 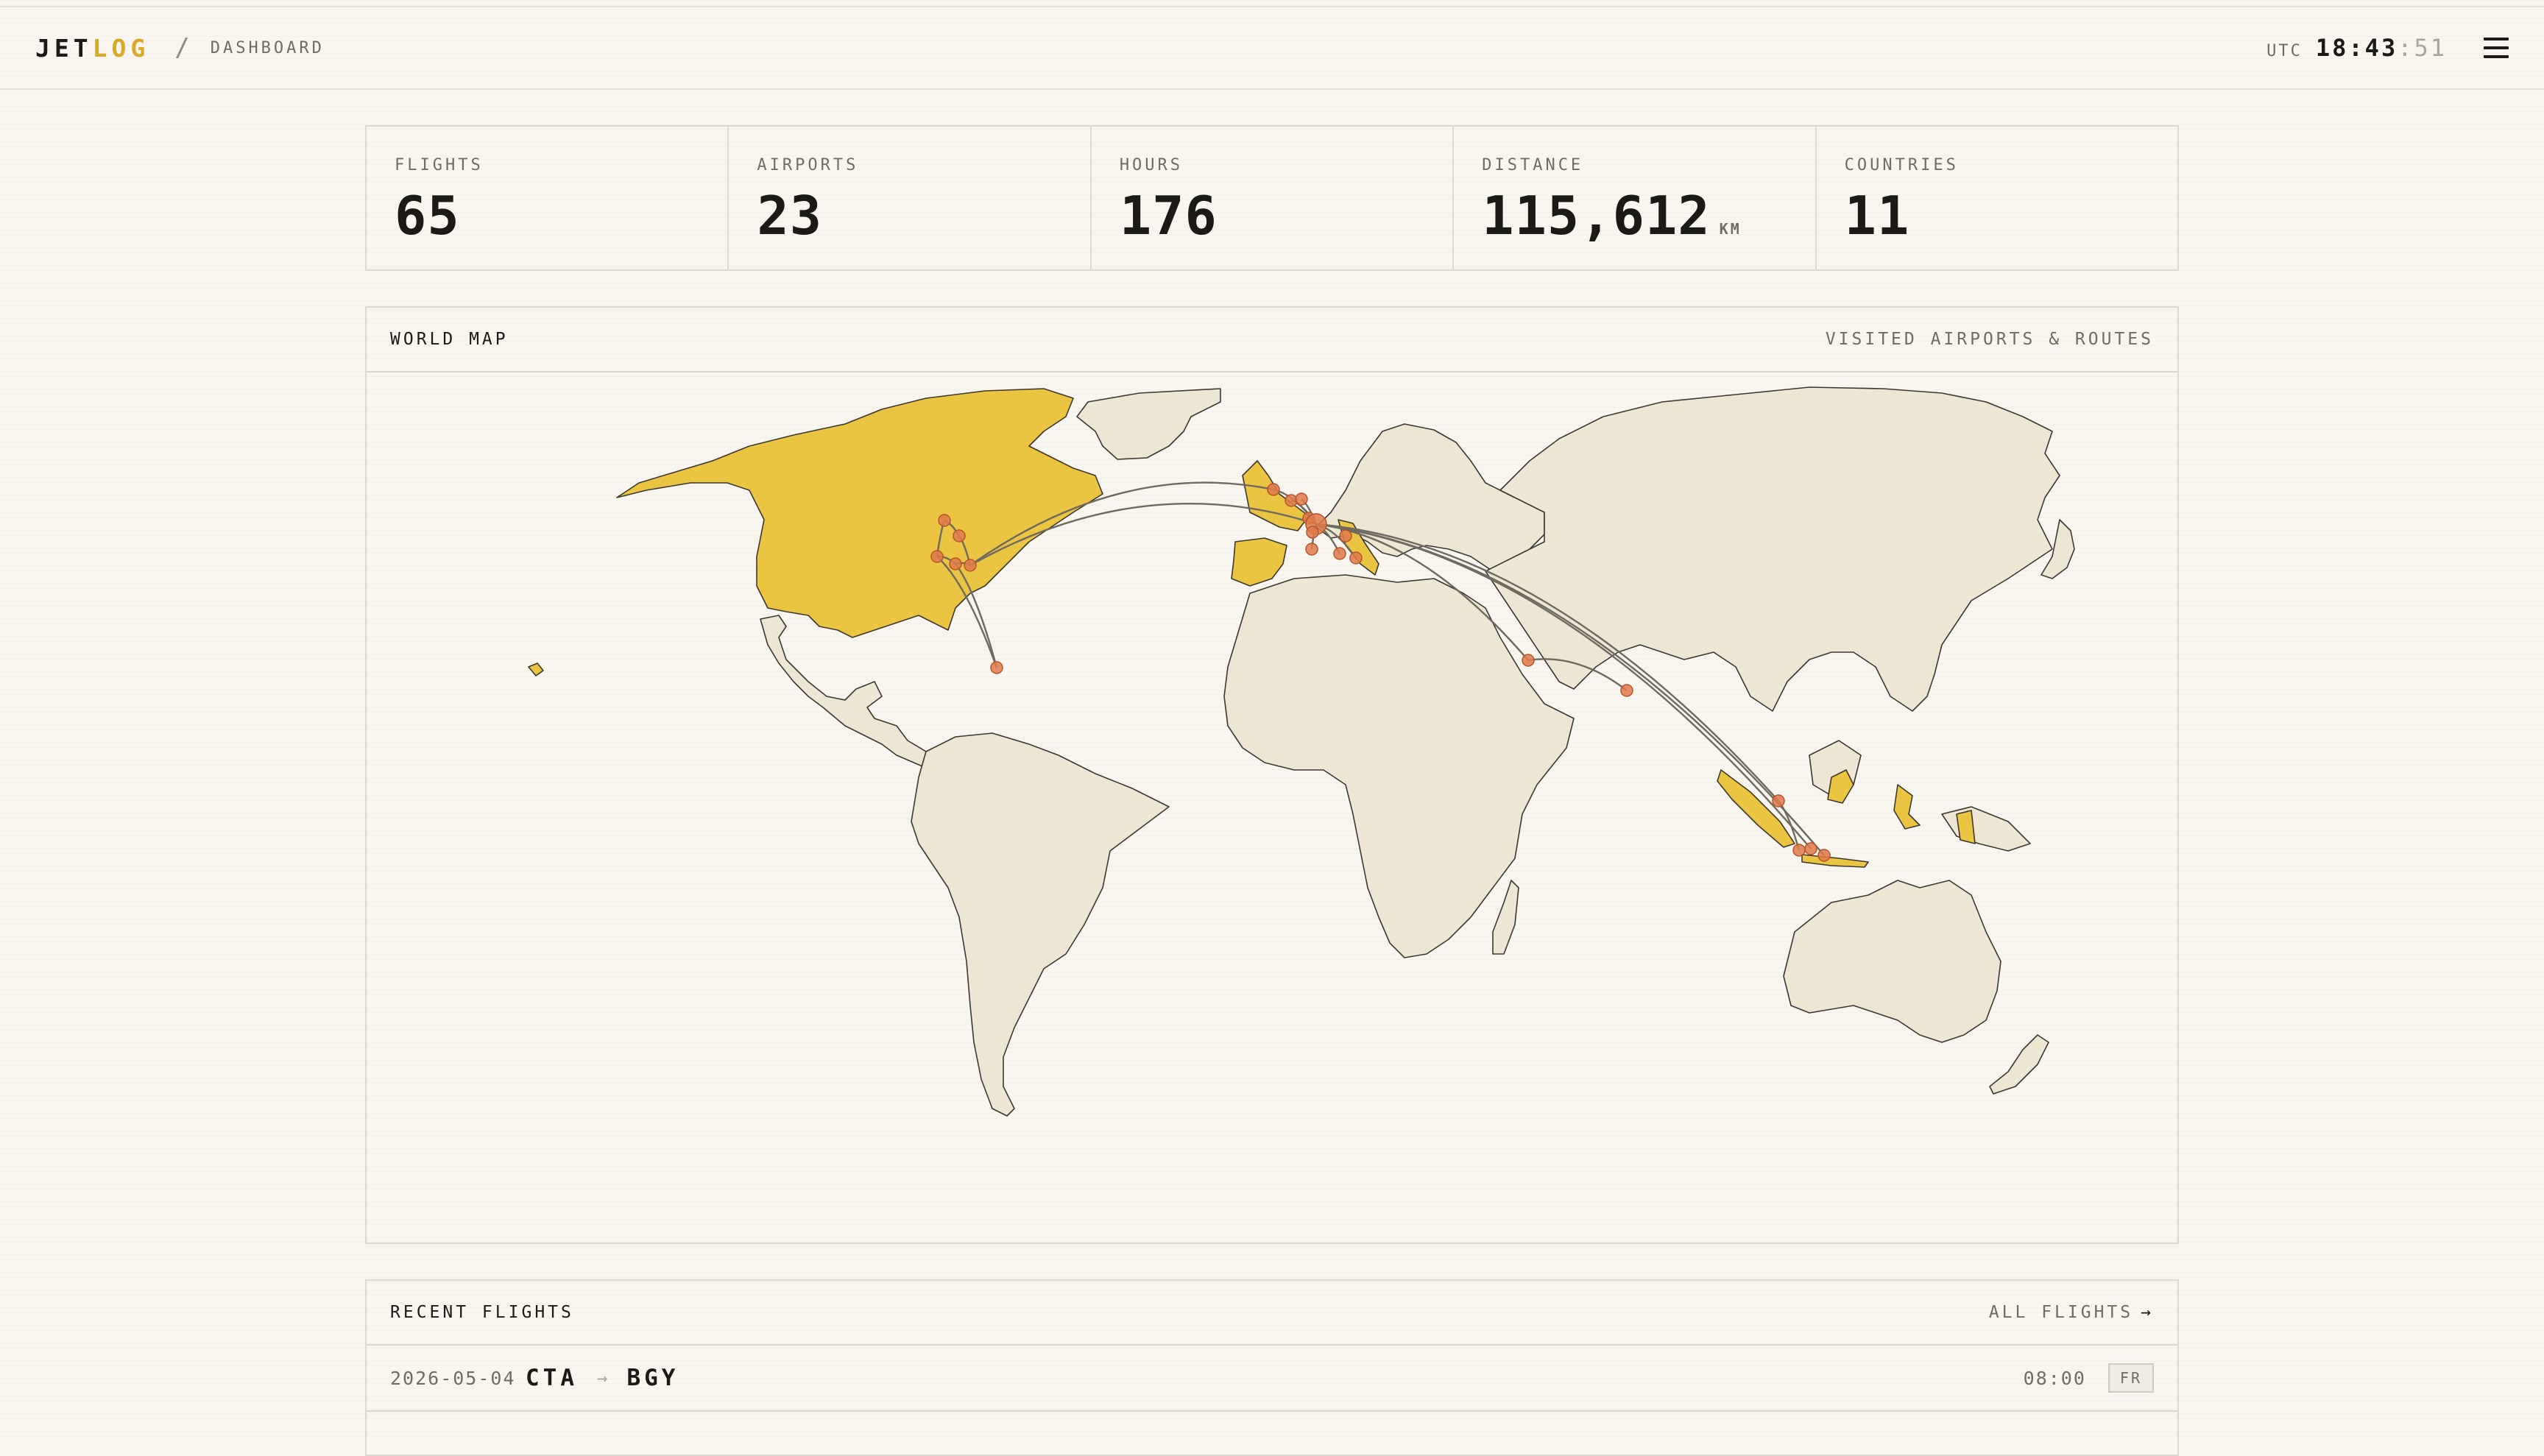 What do you see at coordinates (859, 513) in the screenshot?
I see `north-america-visited-shape` at bounding box center [859, 513].